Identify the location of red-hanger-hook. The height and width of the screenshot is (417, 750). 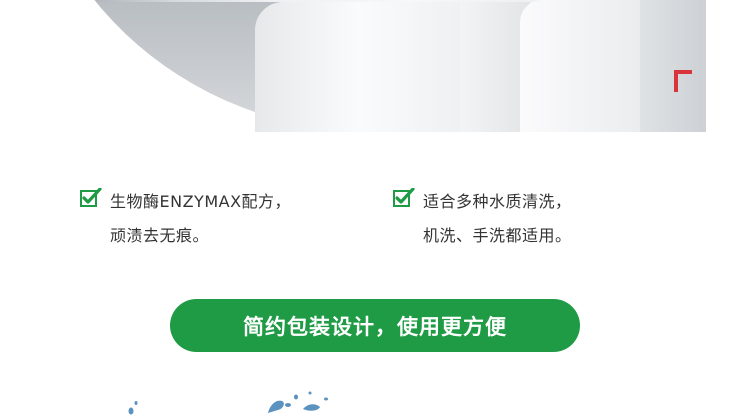
(683, 81).